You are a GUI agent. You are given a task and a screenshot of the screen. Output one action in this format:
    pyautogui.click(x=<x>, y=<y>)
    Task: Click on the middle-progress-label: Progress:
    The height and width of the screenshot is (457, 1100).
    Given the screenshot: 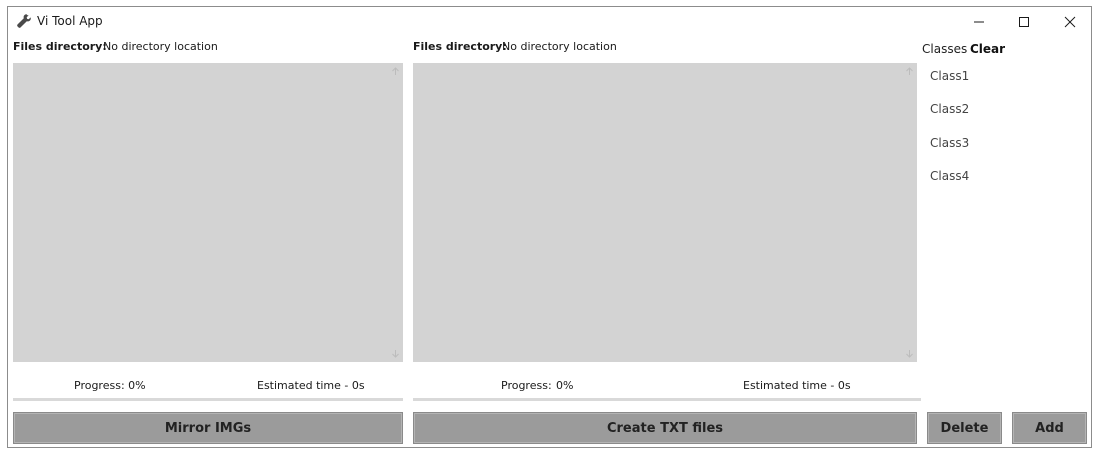 What is the action you would take?
    pyautogui.click(x=526, y=385)
    